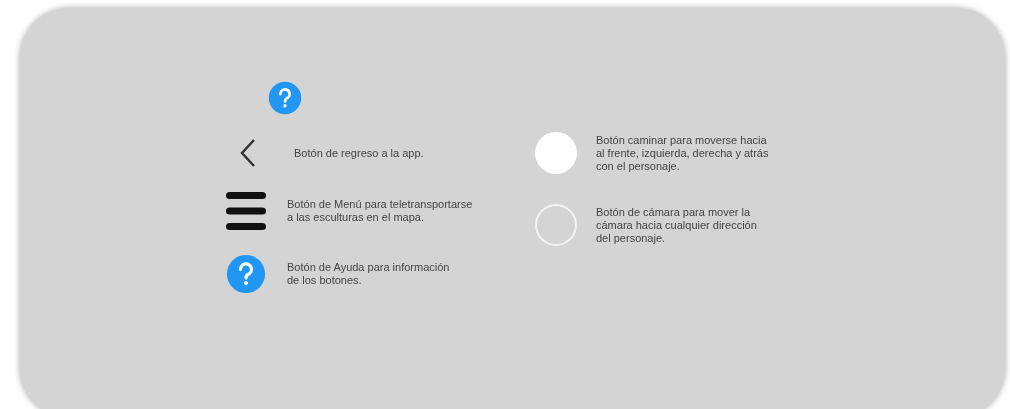 The height and width of the screenshot is (409, 1010). Describe the element at coordinates (246, 211) in the screenshot. I see `menu-icon` at that location.